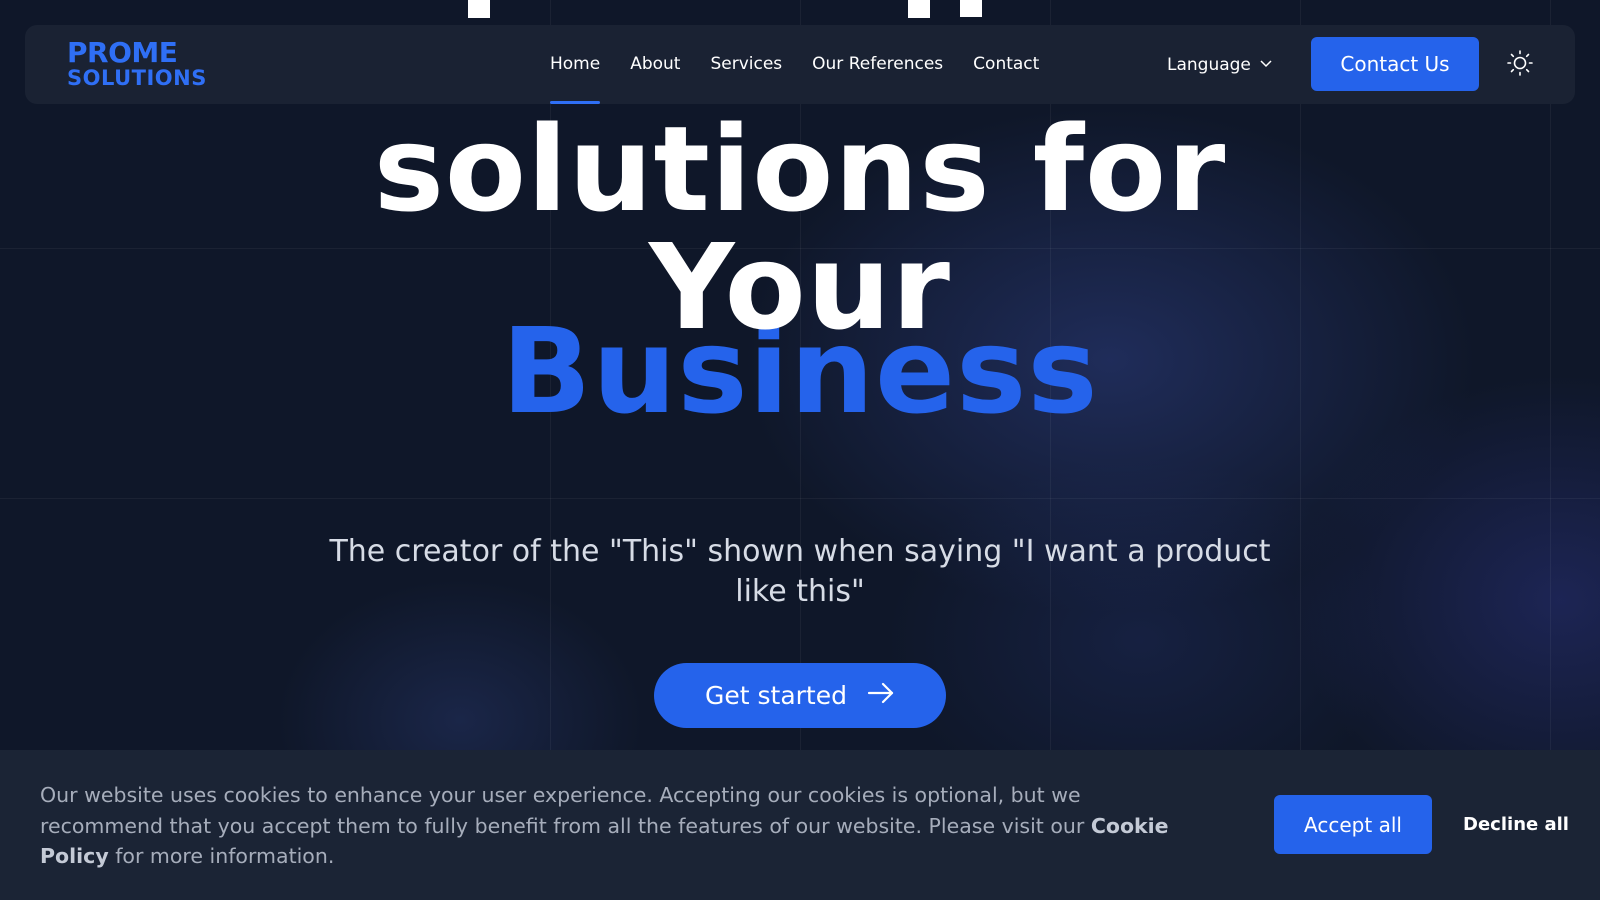 The width and height of the screenshot is (1600, 900). Describe the element at coordinates (800, 169) in the screenshot. I see `hero-title-line-1: solutions for` at that location.